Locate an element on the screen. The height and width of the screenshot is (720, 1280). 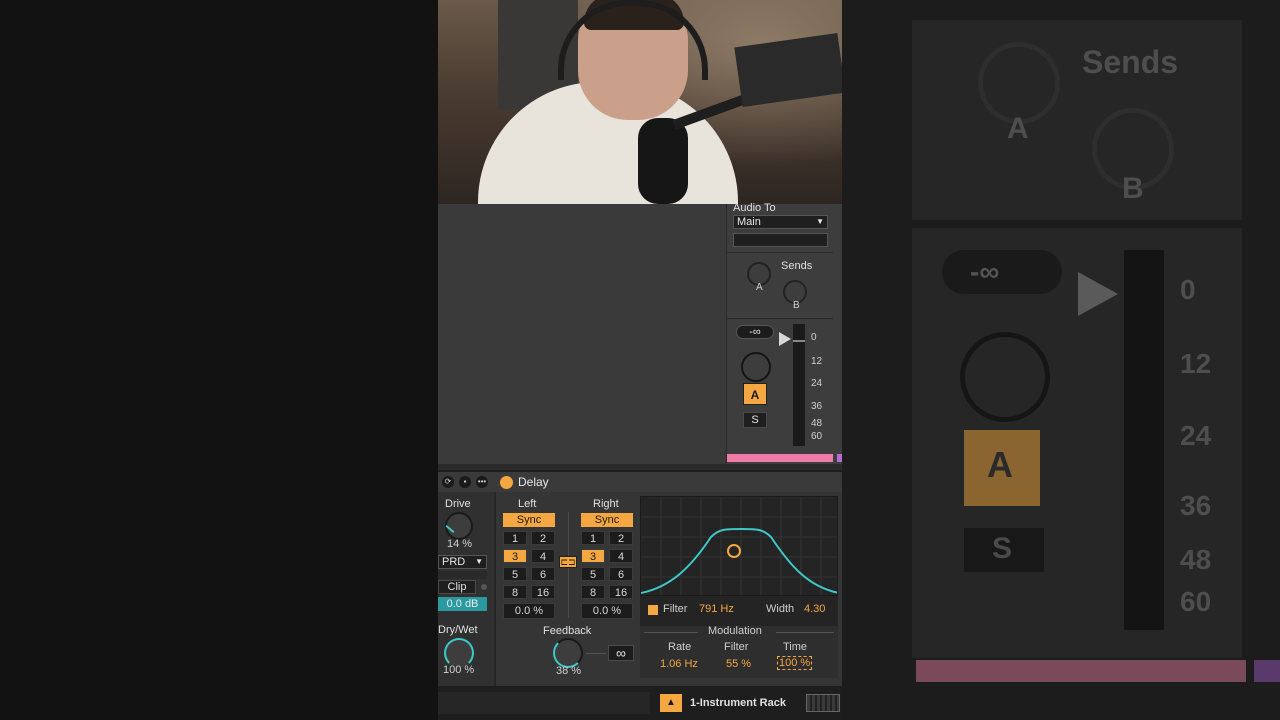
more-options-icon: ••• is located at coordinates (482, 482).